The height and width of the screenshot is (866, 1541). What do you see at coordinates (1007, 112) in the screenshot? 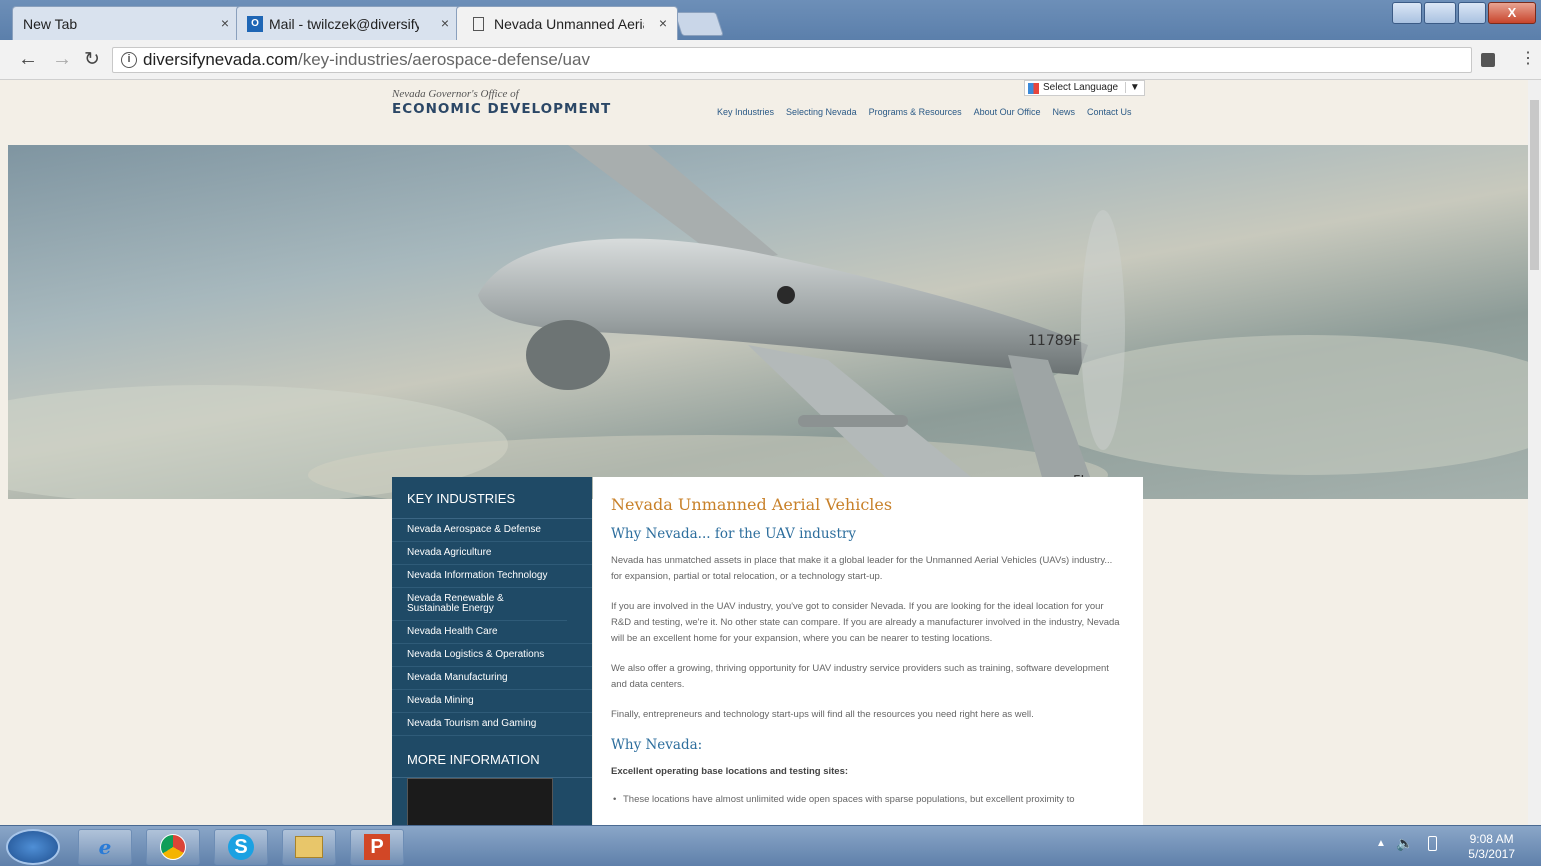
I see `nav-about-our-office: About Our Office` at bounding box center [1007, 112].